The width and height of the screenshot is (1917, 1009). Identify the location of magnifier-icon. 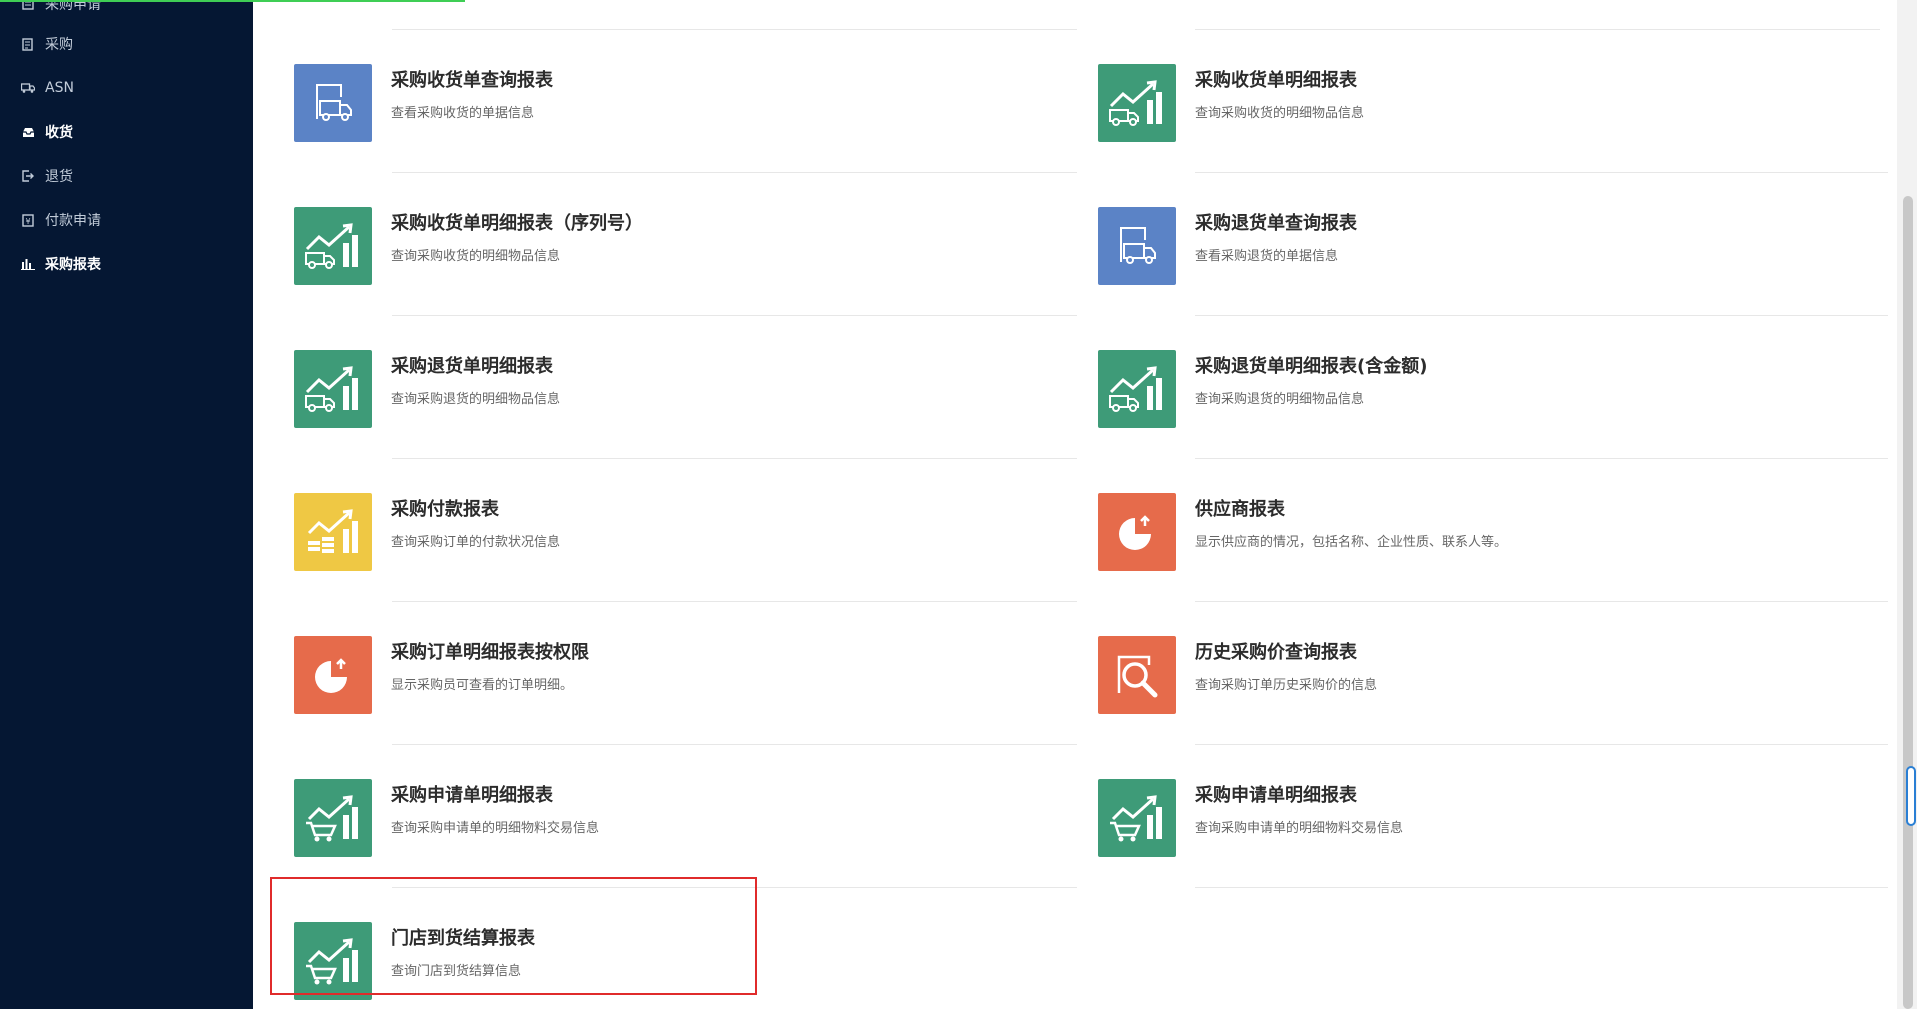
(1137, 675).